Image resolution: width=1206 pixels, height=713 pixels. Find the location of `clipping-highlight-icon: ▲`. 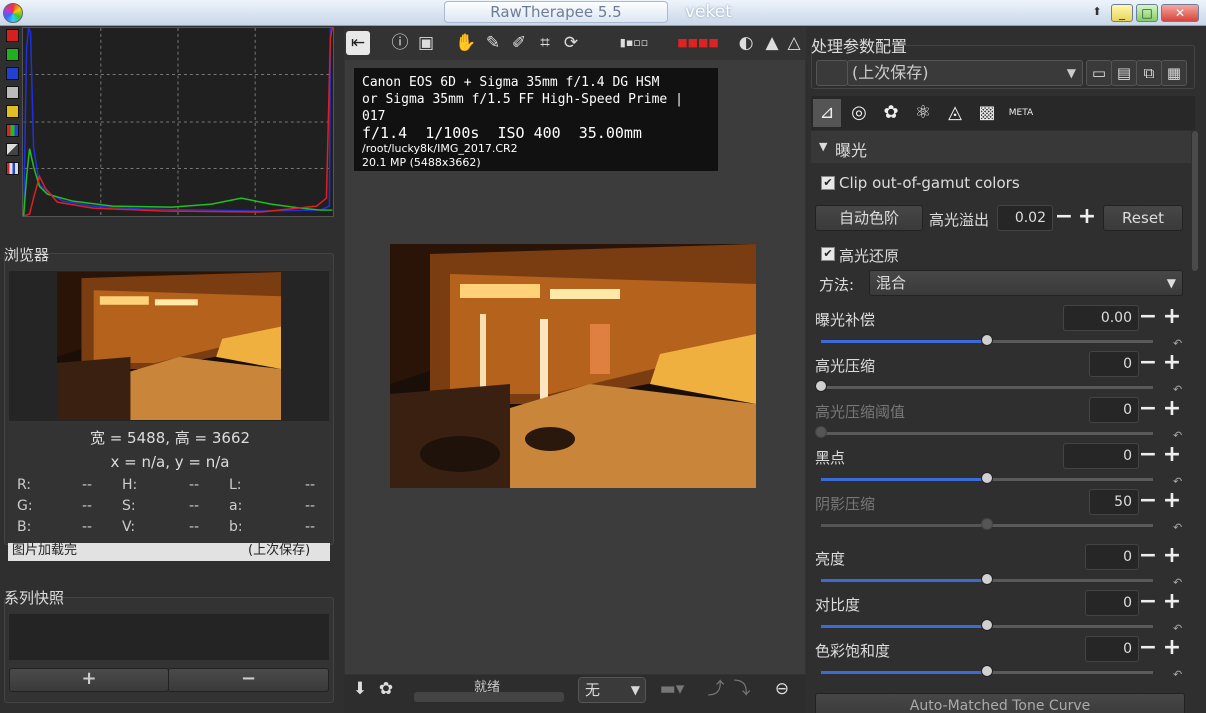

clipping-highlight-icon: ▲ is located at coordinates (772, 43).